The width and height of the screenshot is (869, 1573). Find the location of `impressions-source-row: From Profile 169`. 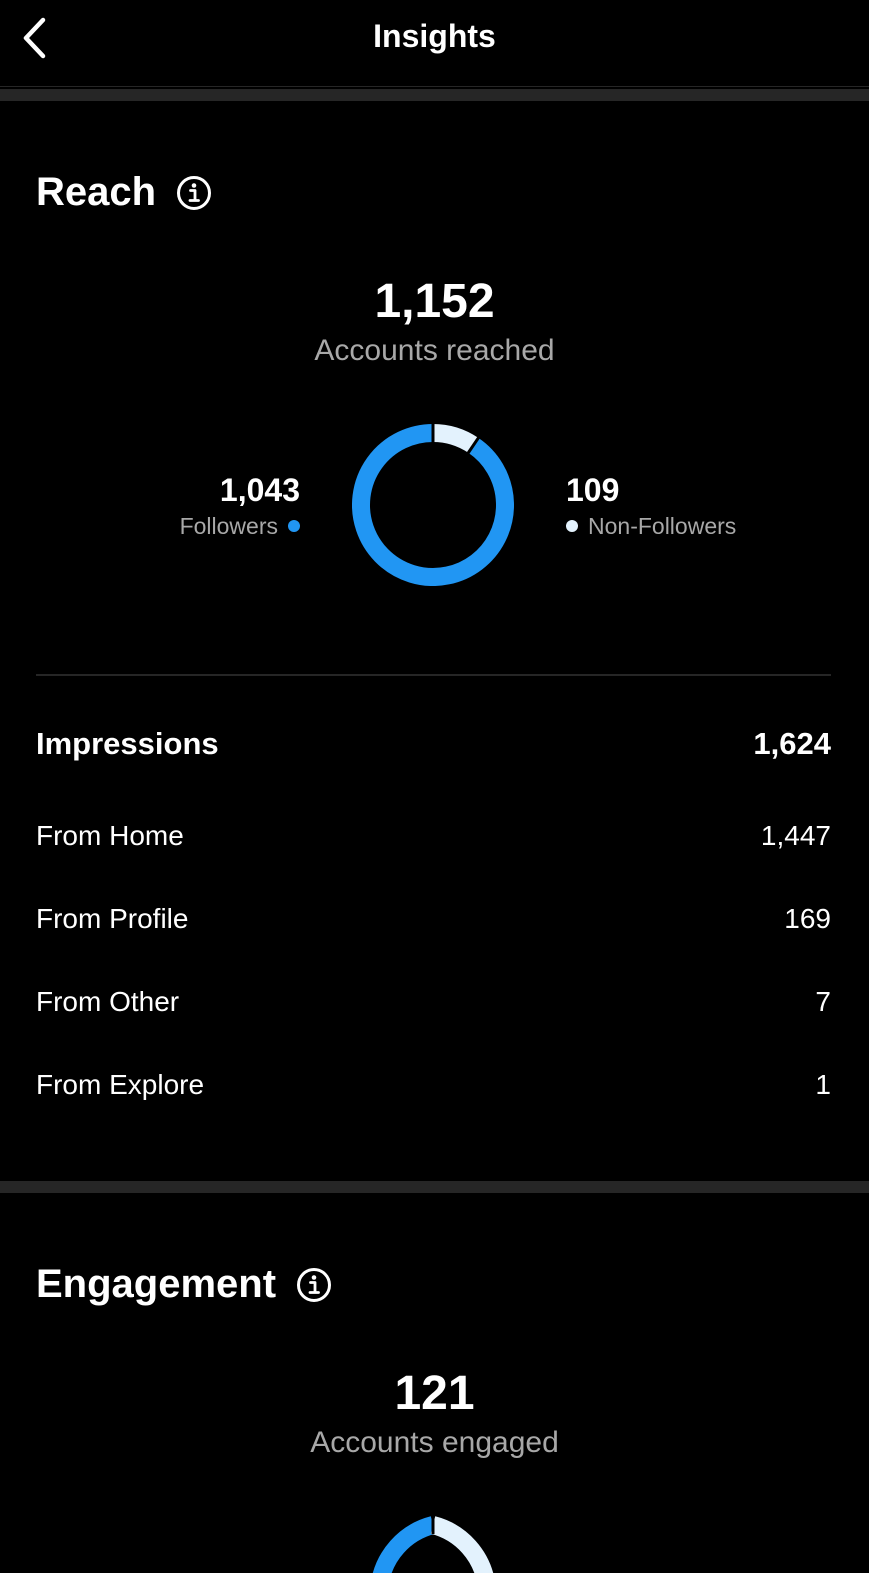

impressions-source-row: From Profile 169 is located at coordinates (433, 919).